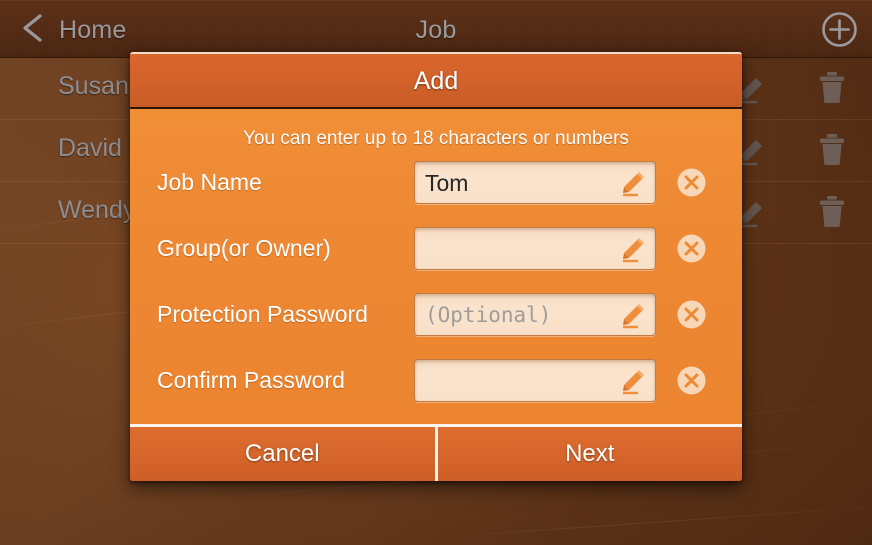 The width and height of the screenshot is (872, 545). I want to click on input-value: Tom, so click(447, 183).